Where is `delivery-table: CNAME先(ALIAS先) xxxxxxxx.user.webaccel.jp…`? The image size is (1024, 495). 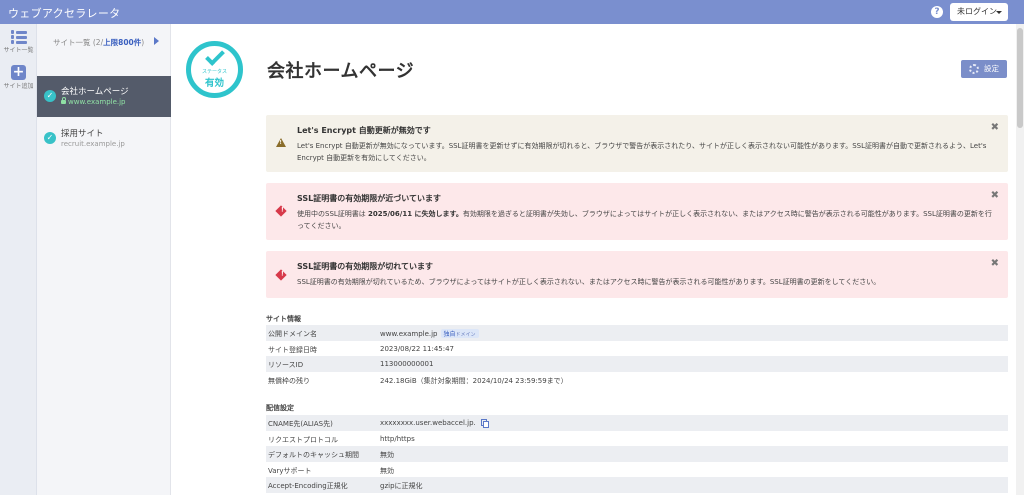 delivery-table: CNAME先(ALIAS先) xxxxxxxx.user.webaccel.jp… is located at coordinates (637, 454).